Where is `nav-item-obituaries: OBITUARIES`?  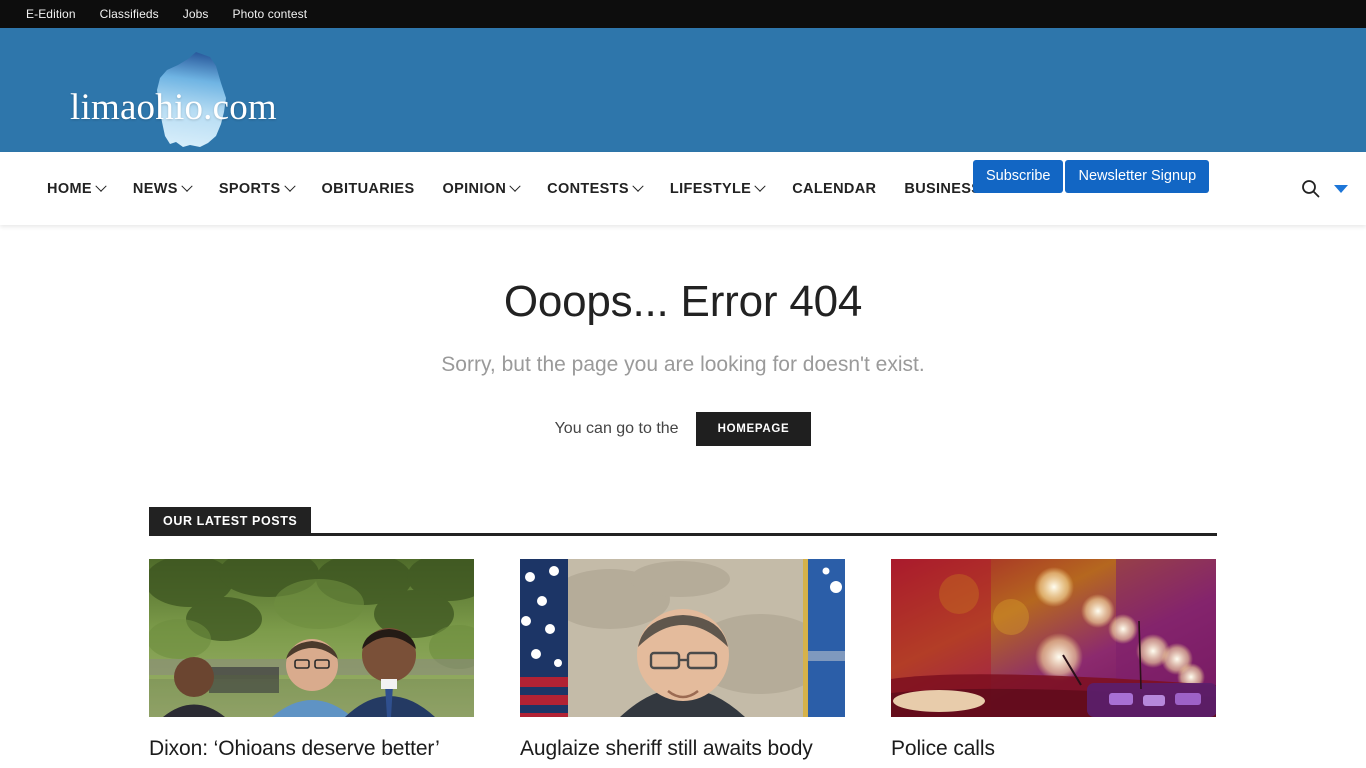
nav-item-obituaries: OBITUARIES is located at coordinates (368, 189).